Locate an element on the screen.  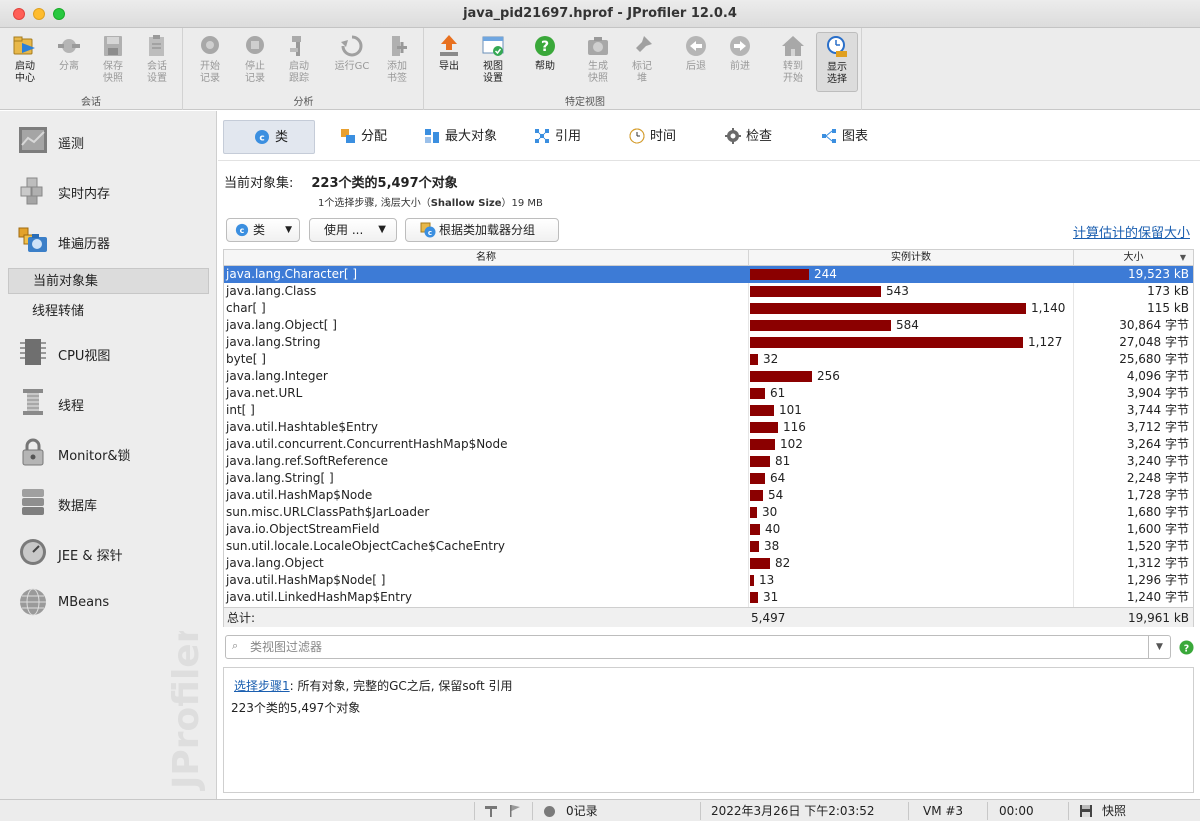
help-button: ? 帮助 is located at coordinates (545, 62).